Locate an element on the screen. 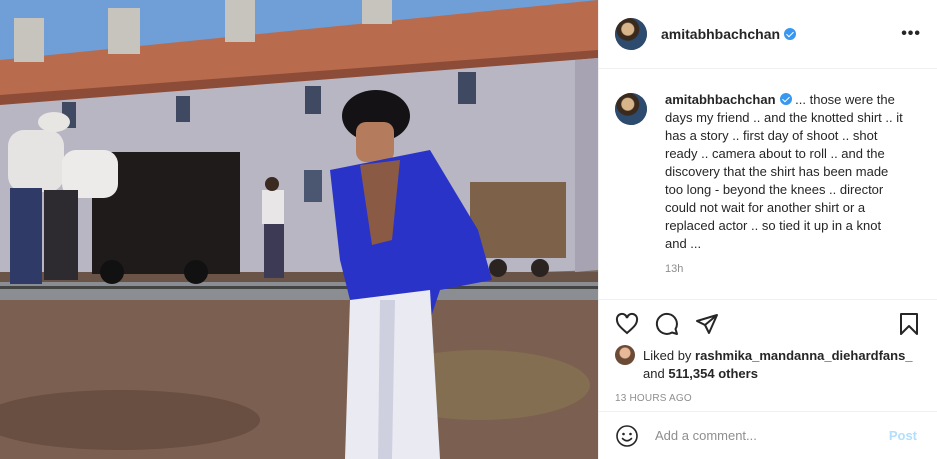  comment-input is located at coordinates (772, 435).